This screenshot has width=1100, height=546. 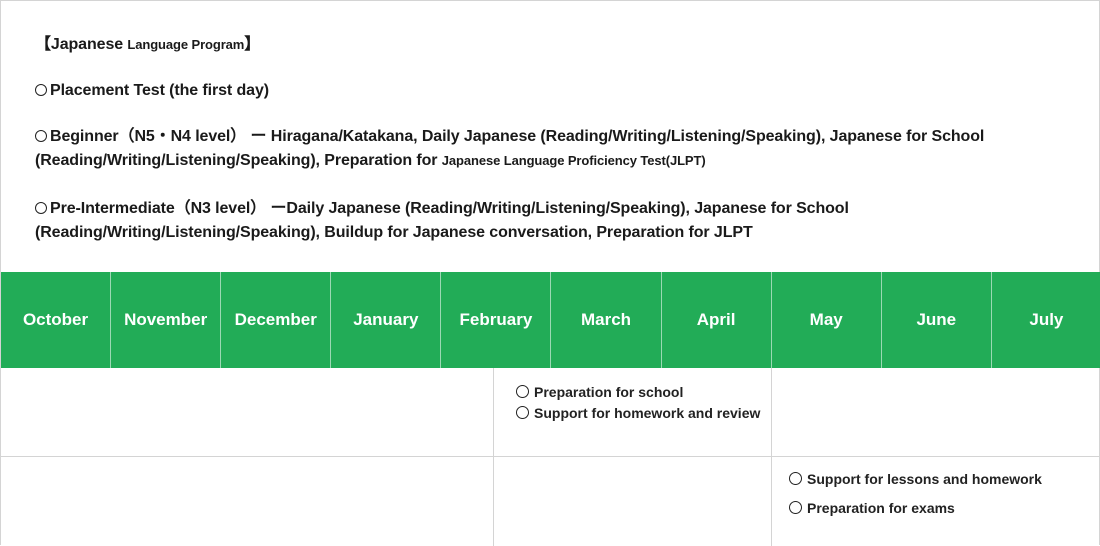 What do you see at coordinates (717, 320) in the screenshot?
I see `month-april: April` at bounding box center [717, 320].